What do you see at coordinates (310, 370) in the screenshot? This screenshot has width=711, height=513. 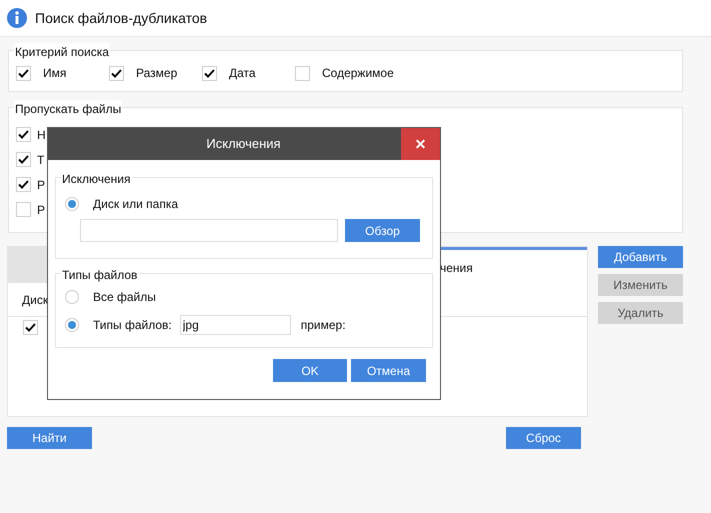 I see `ok-button: OK` at bounding box center [310, 370].